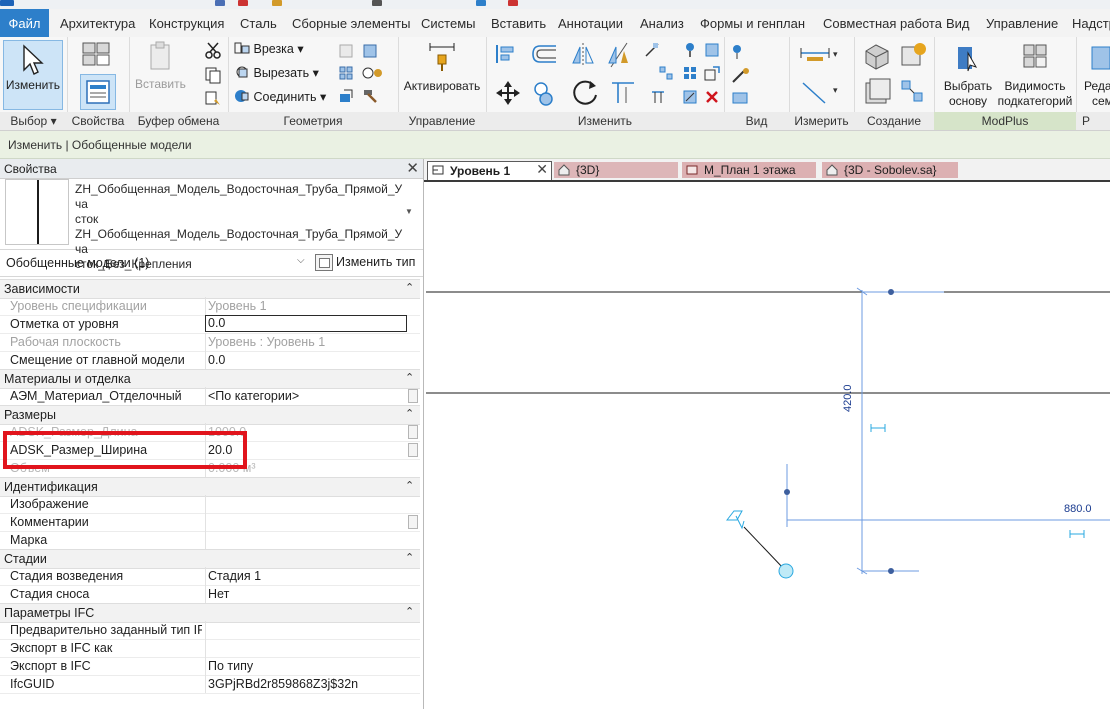 The width and height of the screenshot is (1110, 709). Describe the element at coordinates (370, 51) in the screenshot. I see `split-face-icon` at that location.